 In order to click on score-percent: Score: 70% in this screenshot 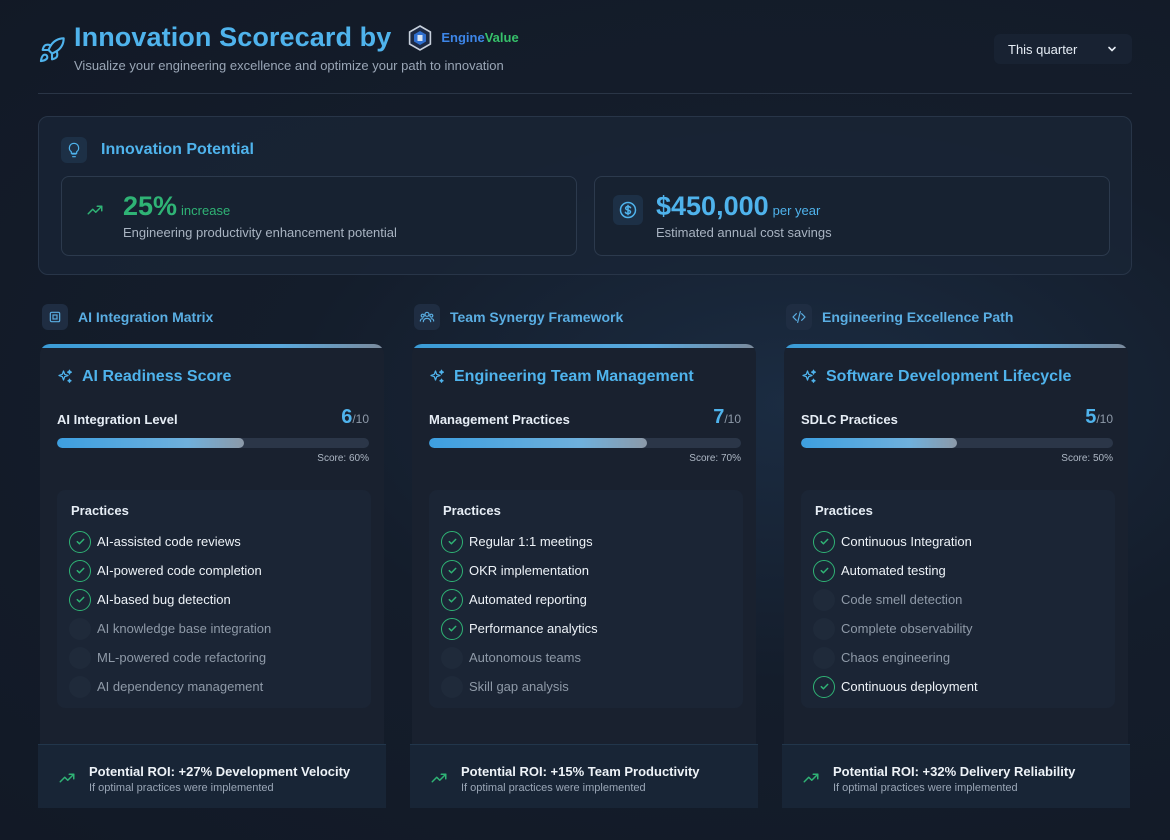, I will do `click(715, 458)`.